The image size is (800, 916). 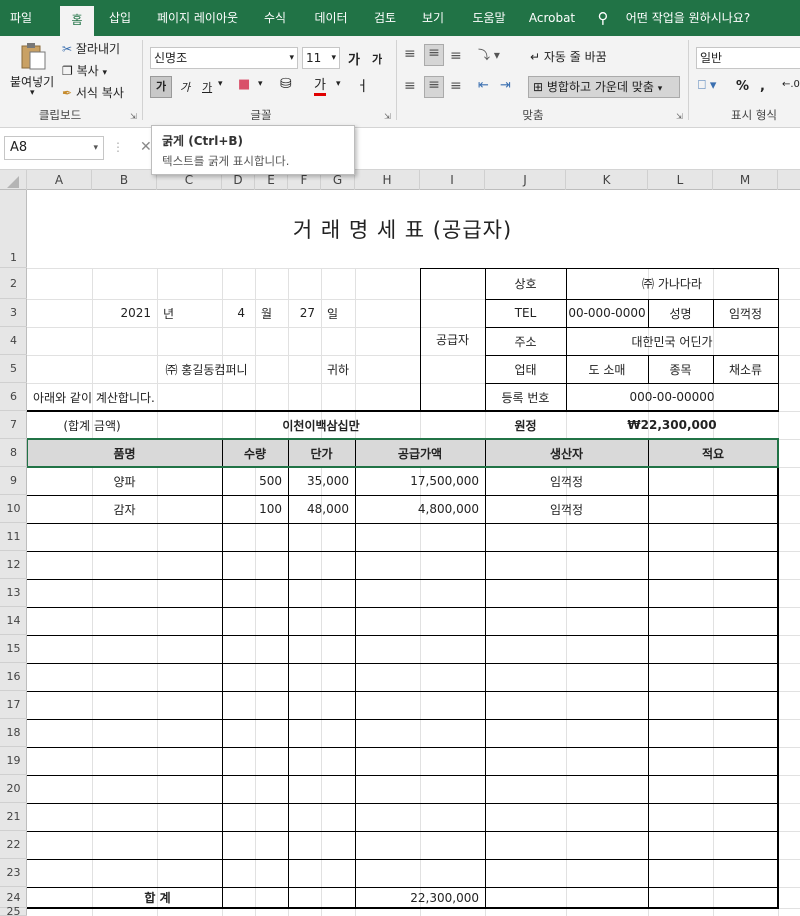 What do you see at coordinates (271, 313) in the screenshot?
I see `month-unit: 월` at bounding box center [271, 313].